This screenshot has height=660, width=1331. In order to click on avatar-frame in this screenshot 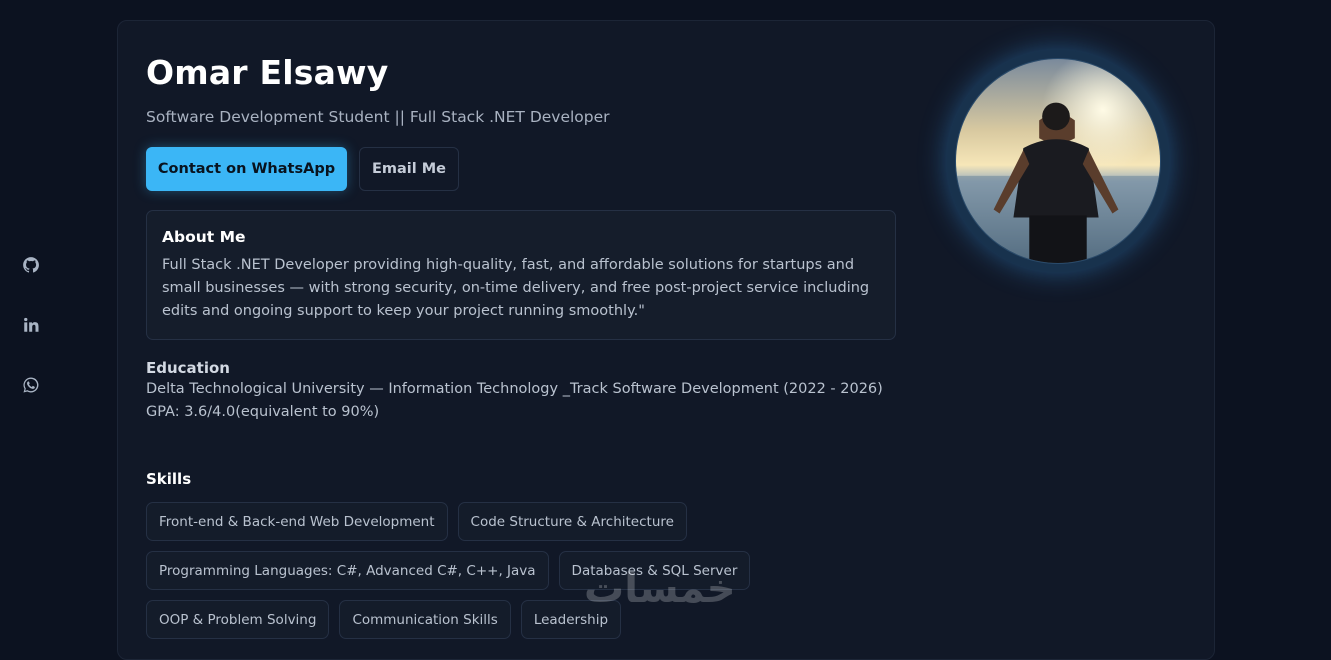, I will do `click(1058, 161)`.